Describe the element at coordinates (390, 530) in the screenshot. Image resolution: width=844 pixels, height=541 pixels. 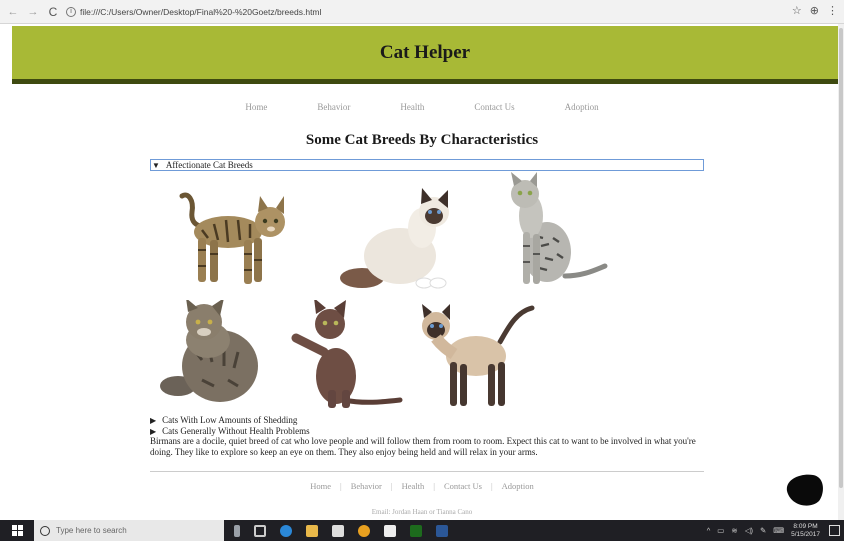
I see `mail-icon` at that location.